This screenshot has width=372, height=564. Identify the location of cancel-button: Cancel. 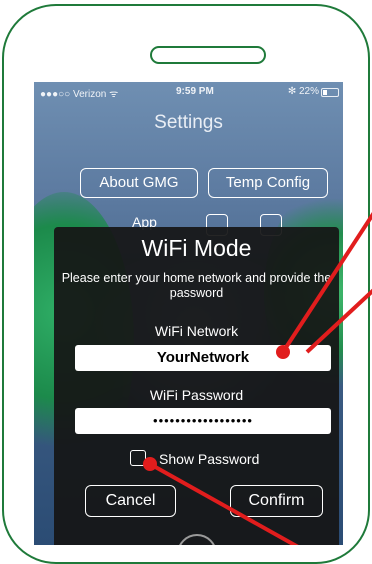
(130, 501).